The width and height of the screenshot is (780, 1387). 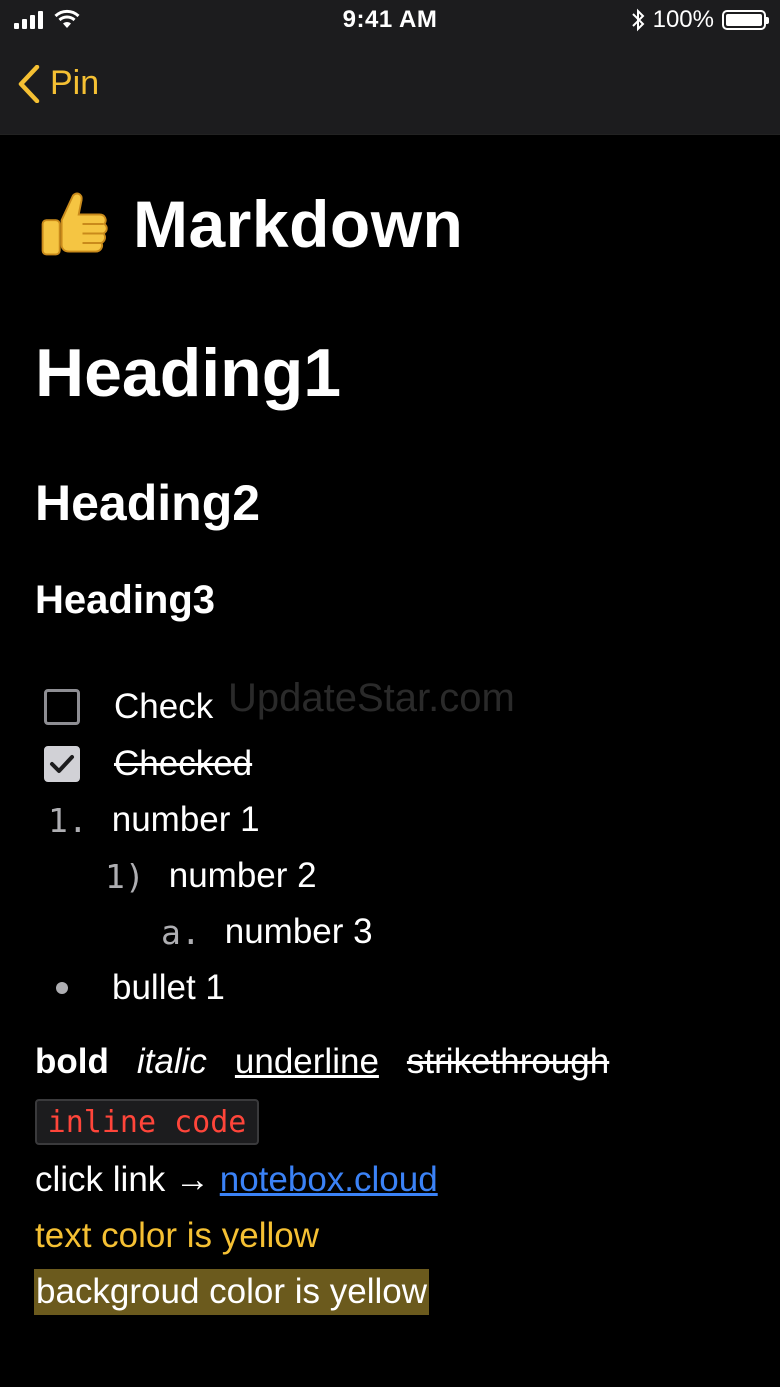 I want to click on bullet-text: bullet 1, so click(x=168, y=987).